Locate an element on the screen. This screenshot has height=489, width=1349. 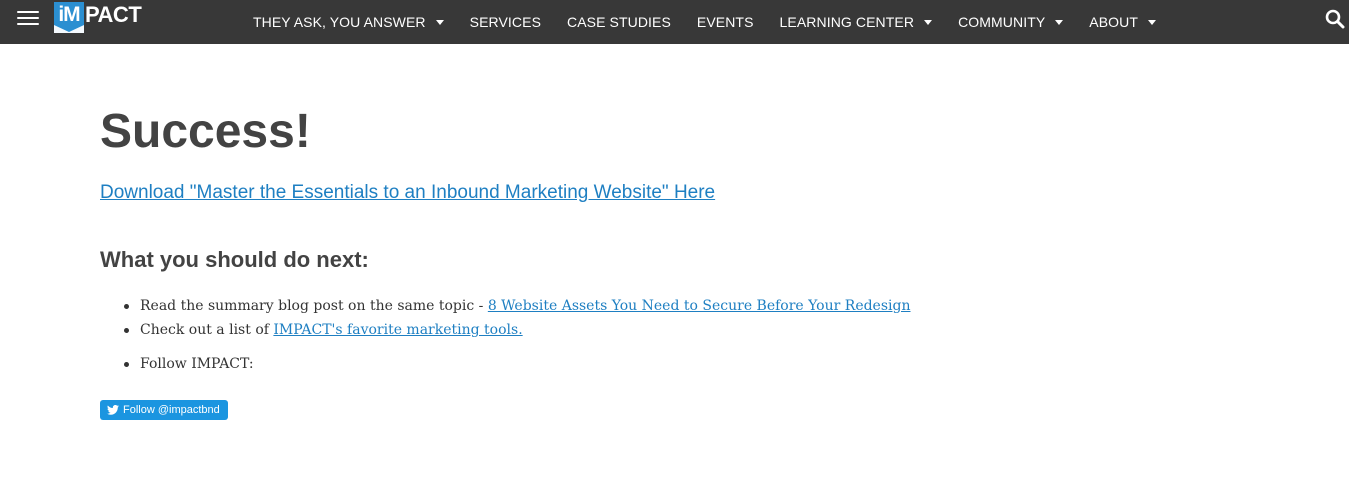
nav-item-events: EVENTS is located at coordinates (725, 22).